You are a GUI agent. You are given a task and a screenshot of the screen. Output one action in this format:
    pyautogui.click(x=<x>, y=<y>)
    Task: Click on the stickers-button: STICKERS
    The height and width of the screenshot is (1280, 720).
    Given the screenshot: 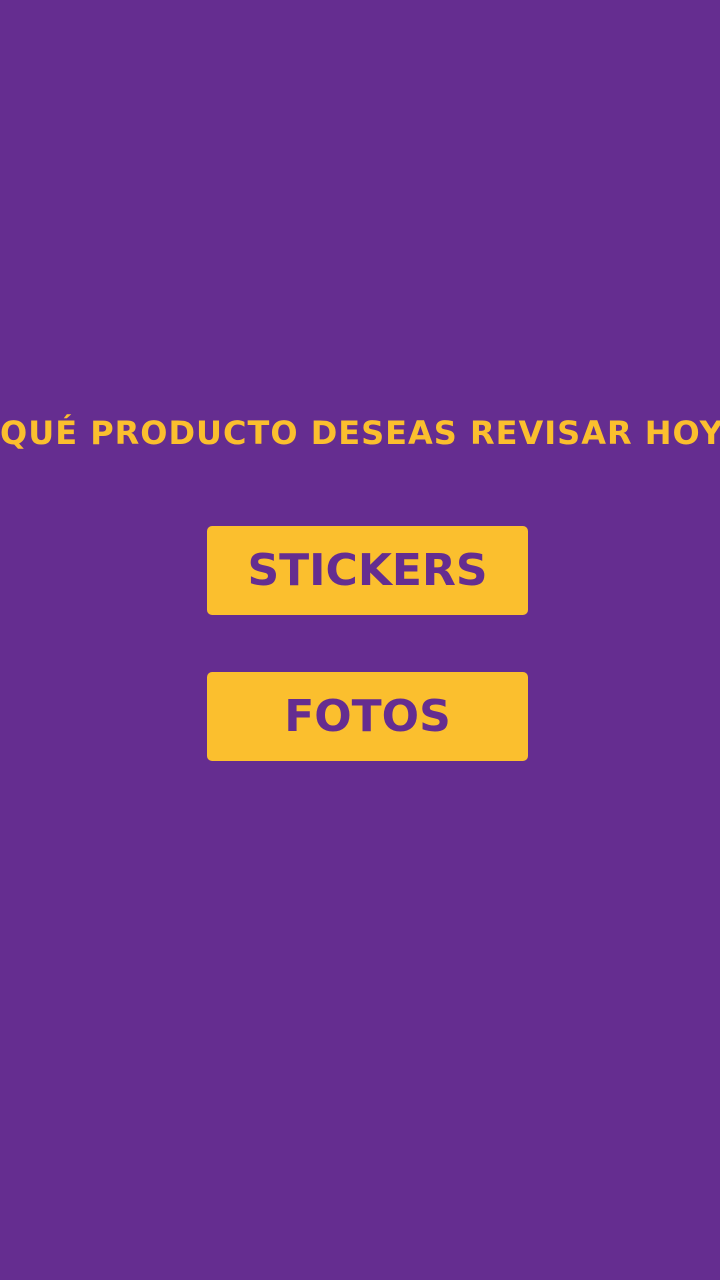 What is the action you would take?
    pyautogui.click(x=367, y=570)
    